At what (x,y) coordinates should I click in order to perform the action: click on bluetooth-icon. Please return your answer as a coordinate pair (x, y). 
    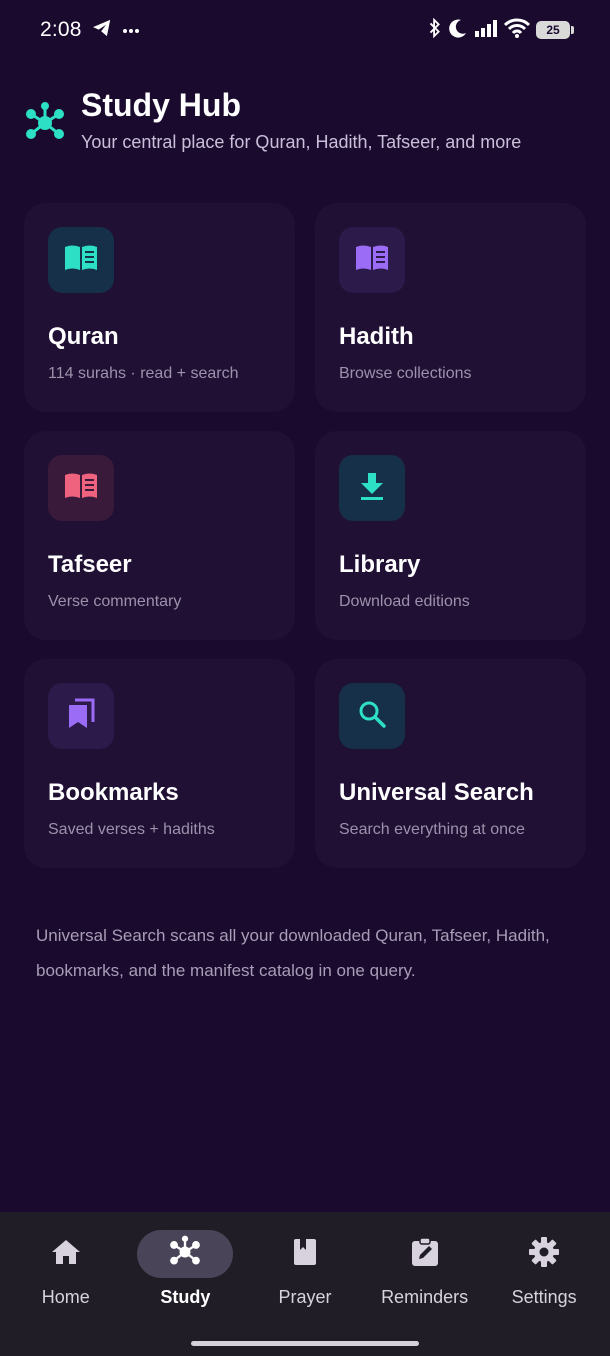
    Looking at the image, I should click on (435, 30).